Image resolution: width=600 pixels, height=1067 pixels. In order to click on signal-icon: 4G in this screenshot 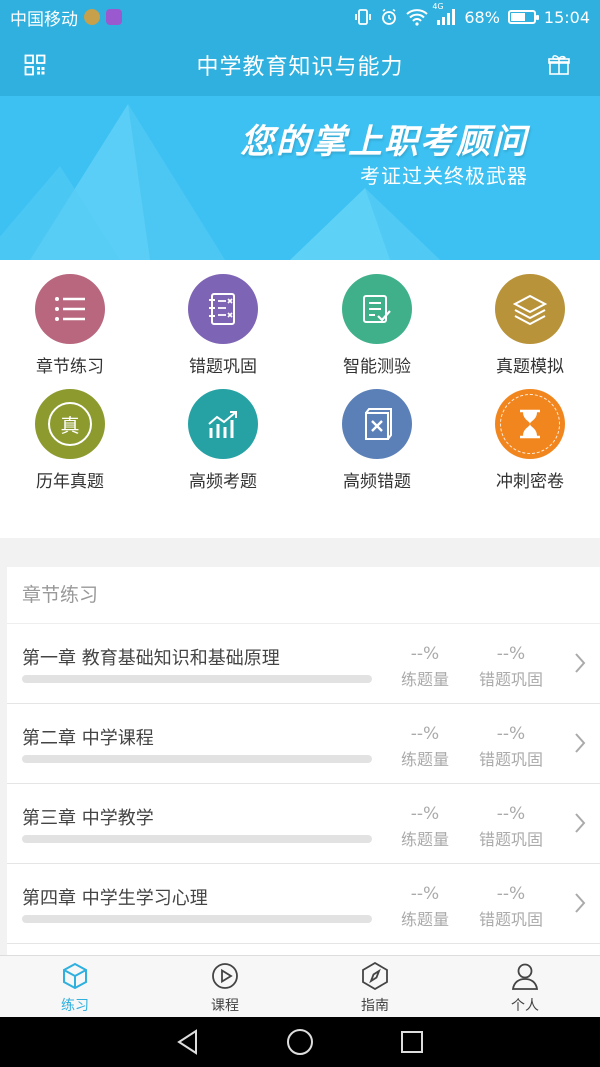, I will do `click(444, 14)`.